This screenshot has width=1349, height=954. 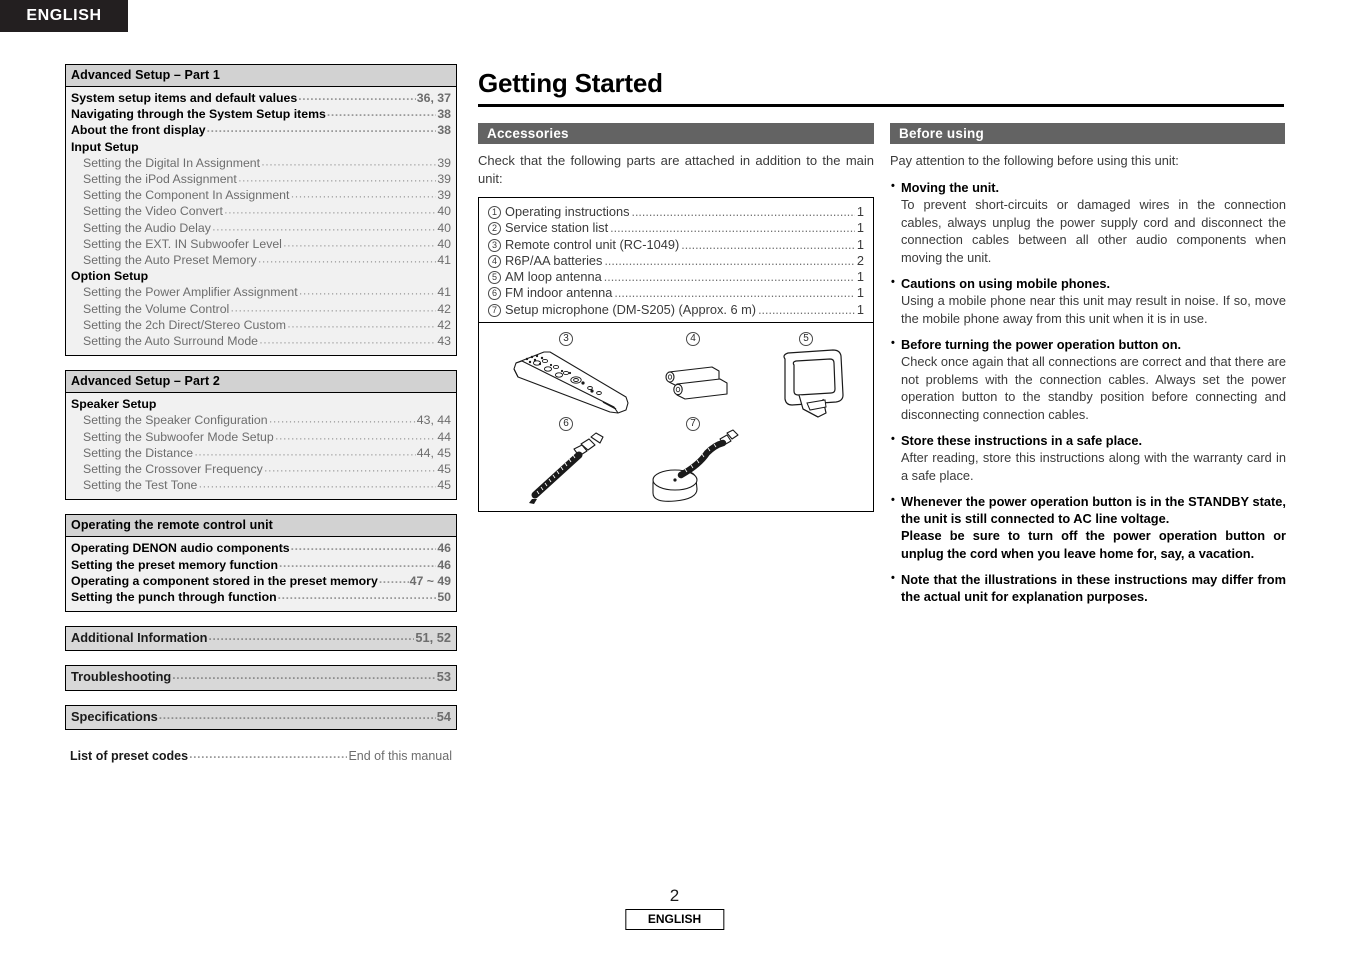 What do you see at coordinates (186, 195) in the screenshot?
I see `toc-entry-label: Setting the Component In Assignment` at bounding box center [186, 195].